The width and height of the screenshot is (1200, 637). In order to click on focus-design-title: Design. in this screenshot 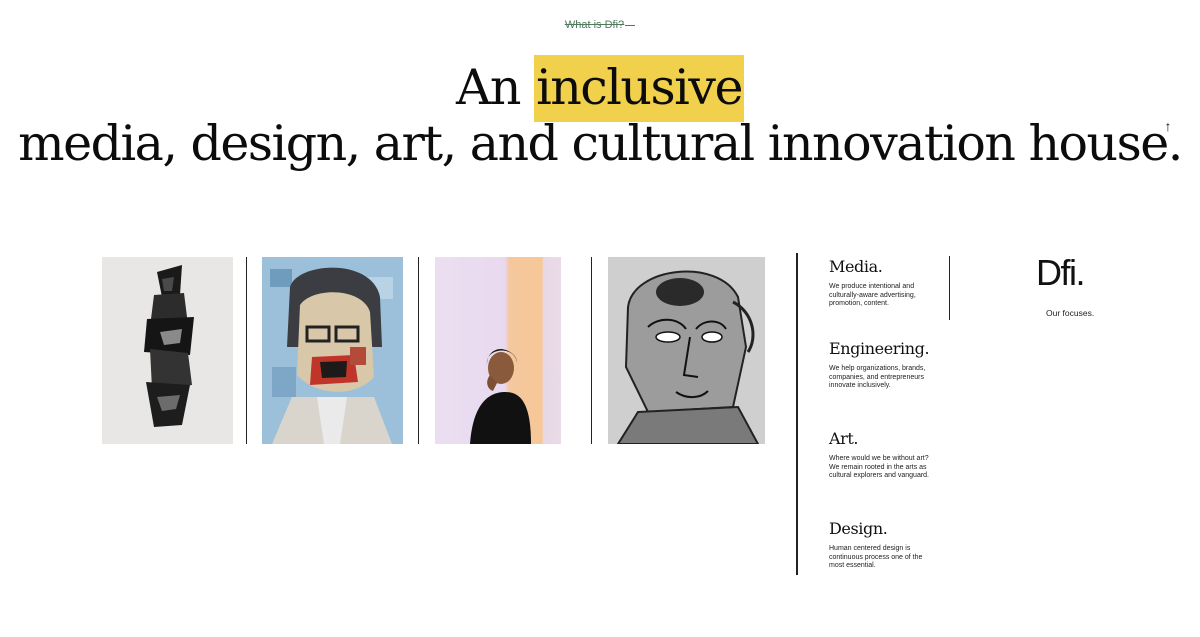, I will do `click(858, 528)`.